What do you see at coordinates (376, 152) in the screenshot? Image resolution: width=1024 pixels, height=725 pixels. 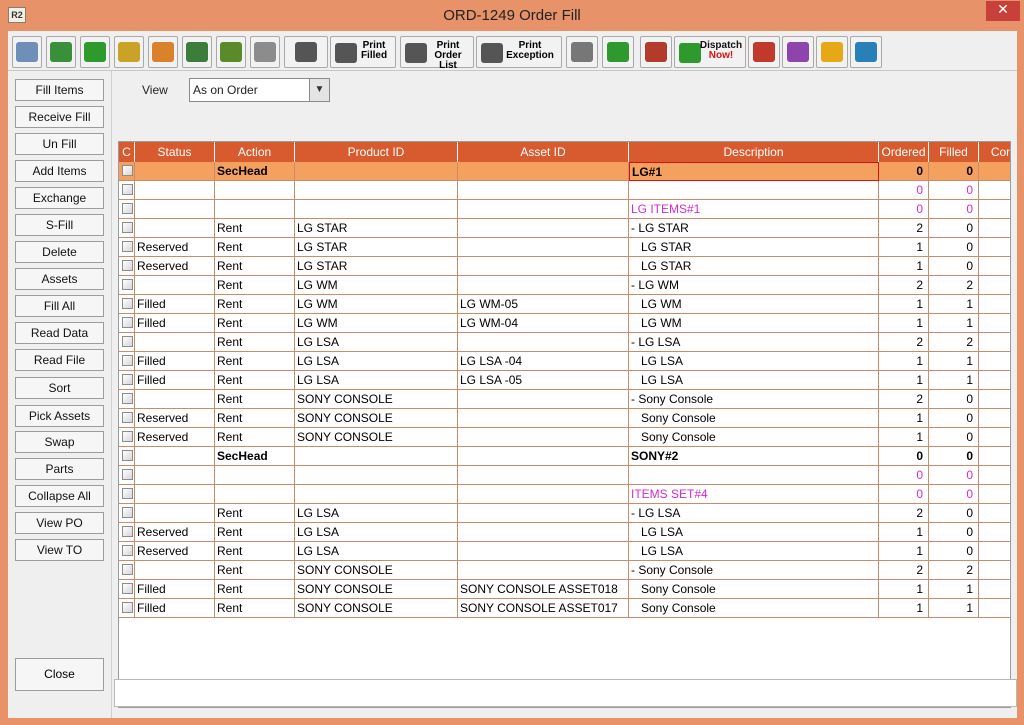 I see `column-header-product-id: Product ID` at bounding box center [376, 152].